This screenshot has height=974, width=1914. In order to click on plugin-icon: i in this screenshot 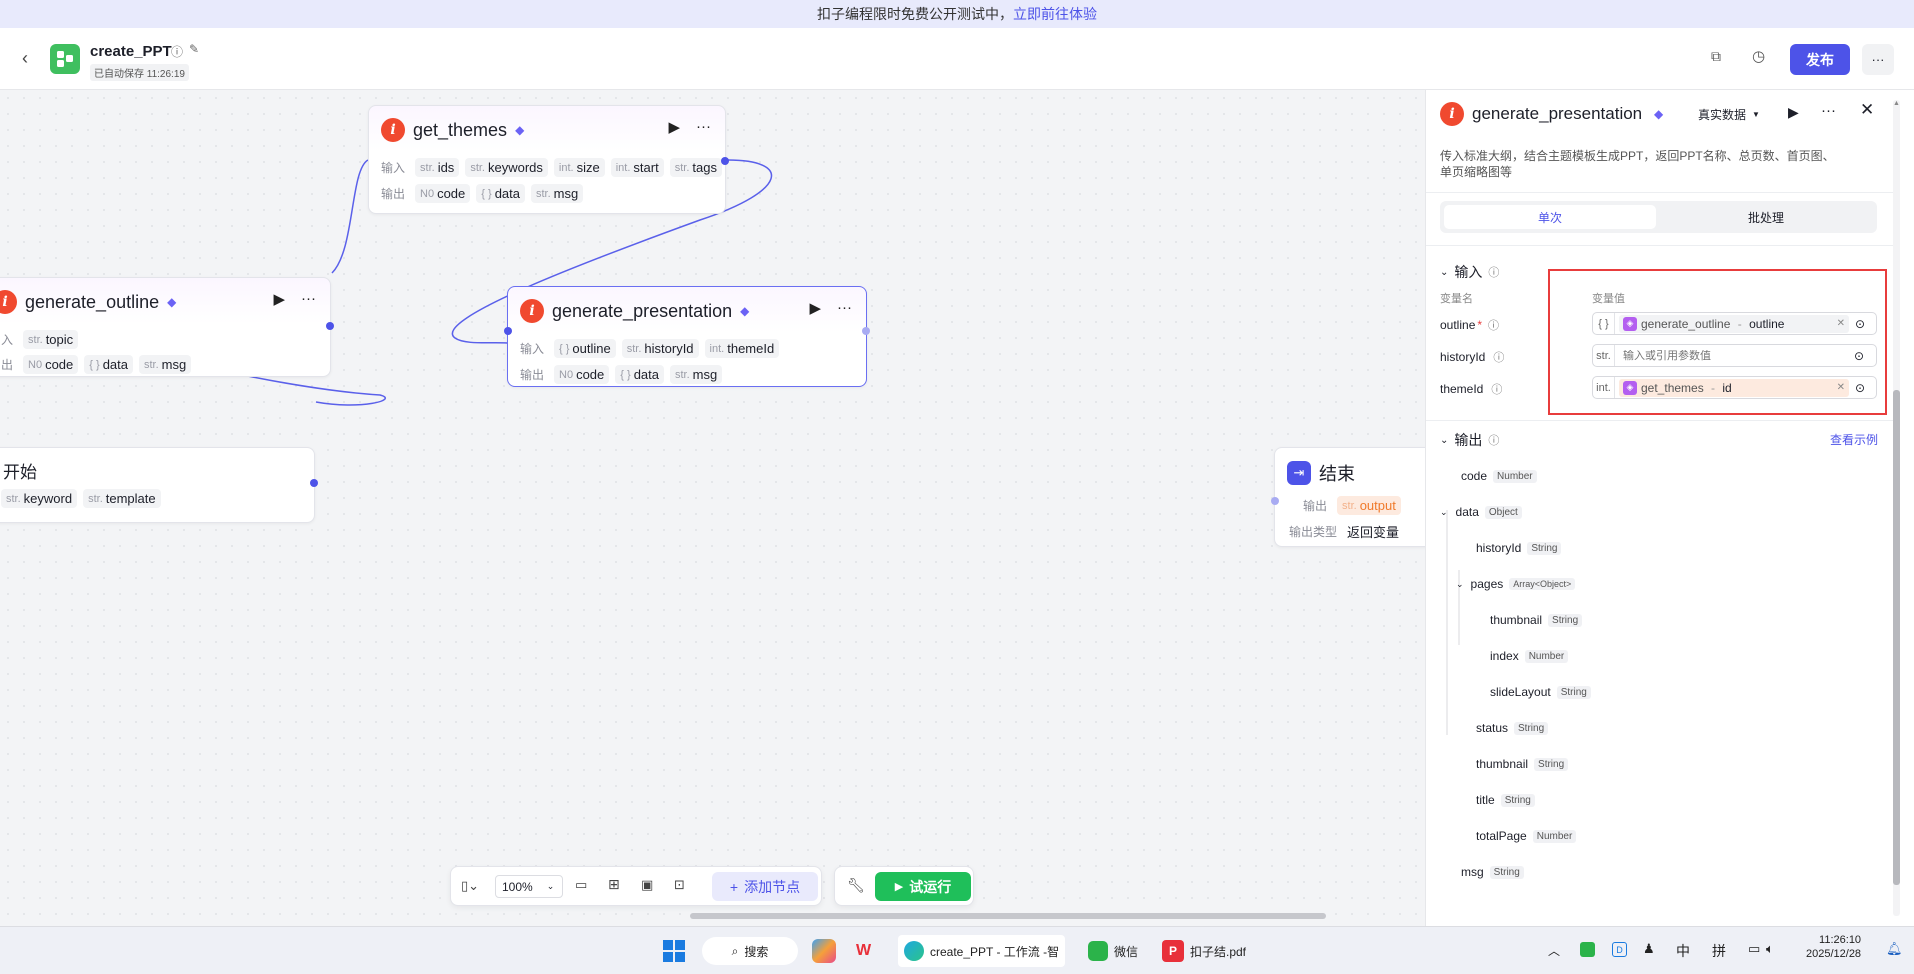, I will do `click(532, 311)`.